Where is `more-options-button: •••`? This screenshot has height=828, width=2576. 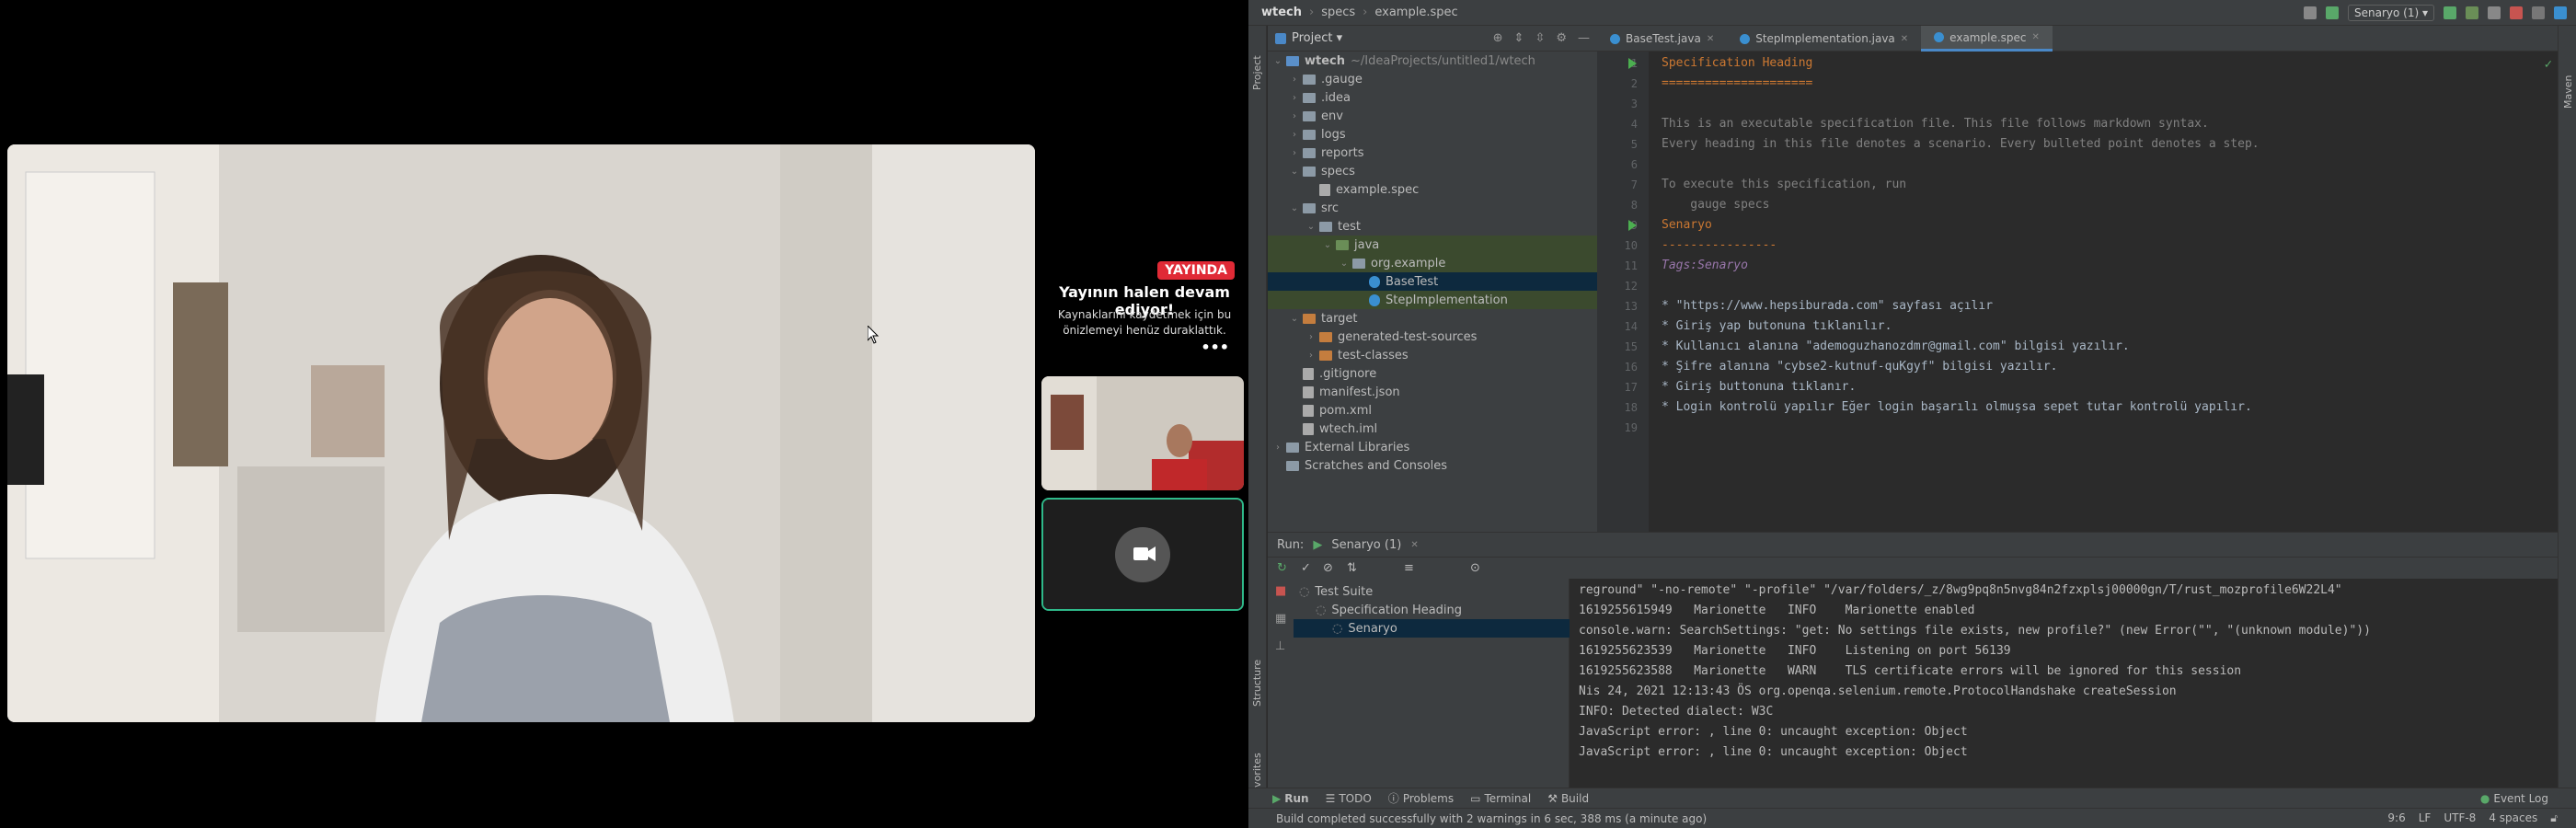 more-options-button: ••• is located at coordinates (1215, 347).